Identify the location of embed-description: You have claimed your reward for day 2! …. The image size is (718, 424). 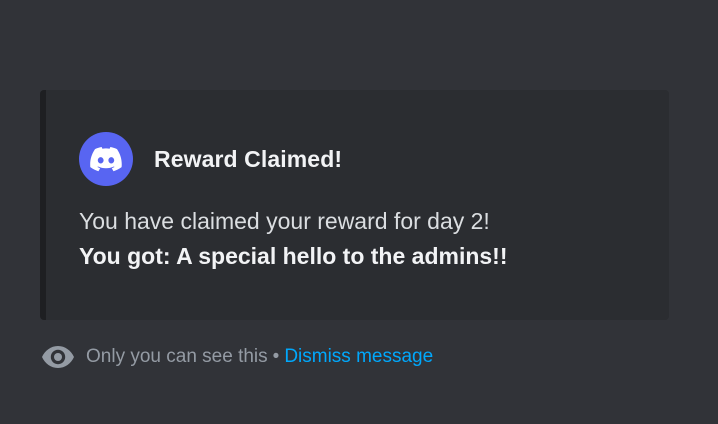
(293, 239).